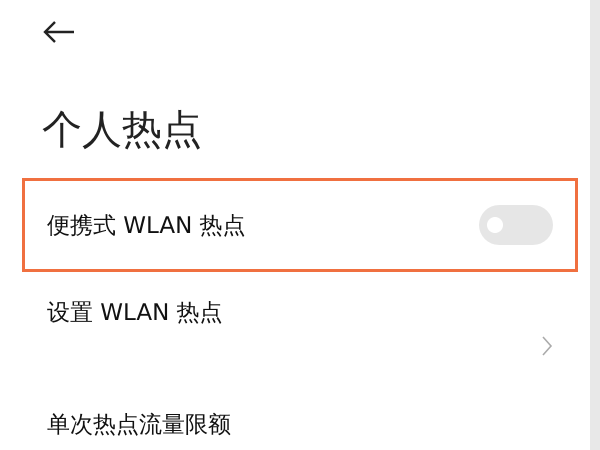 This screenshot has height=450, width=600. What do you see at coordinates (300, 417) in the screenshot?
I see `setting-row: 单次热点流量限额` at bounding box center [300, 417].